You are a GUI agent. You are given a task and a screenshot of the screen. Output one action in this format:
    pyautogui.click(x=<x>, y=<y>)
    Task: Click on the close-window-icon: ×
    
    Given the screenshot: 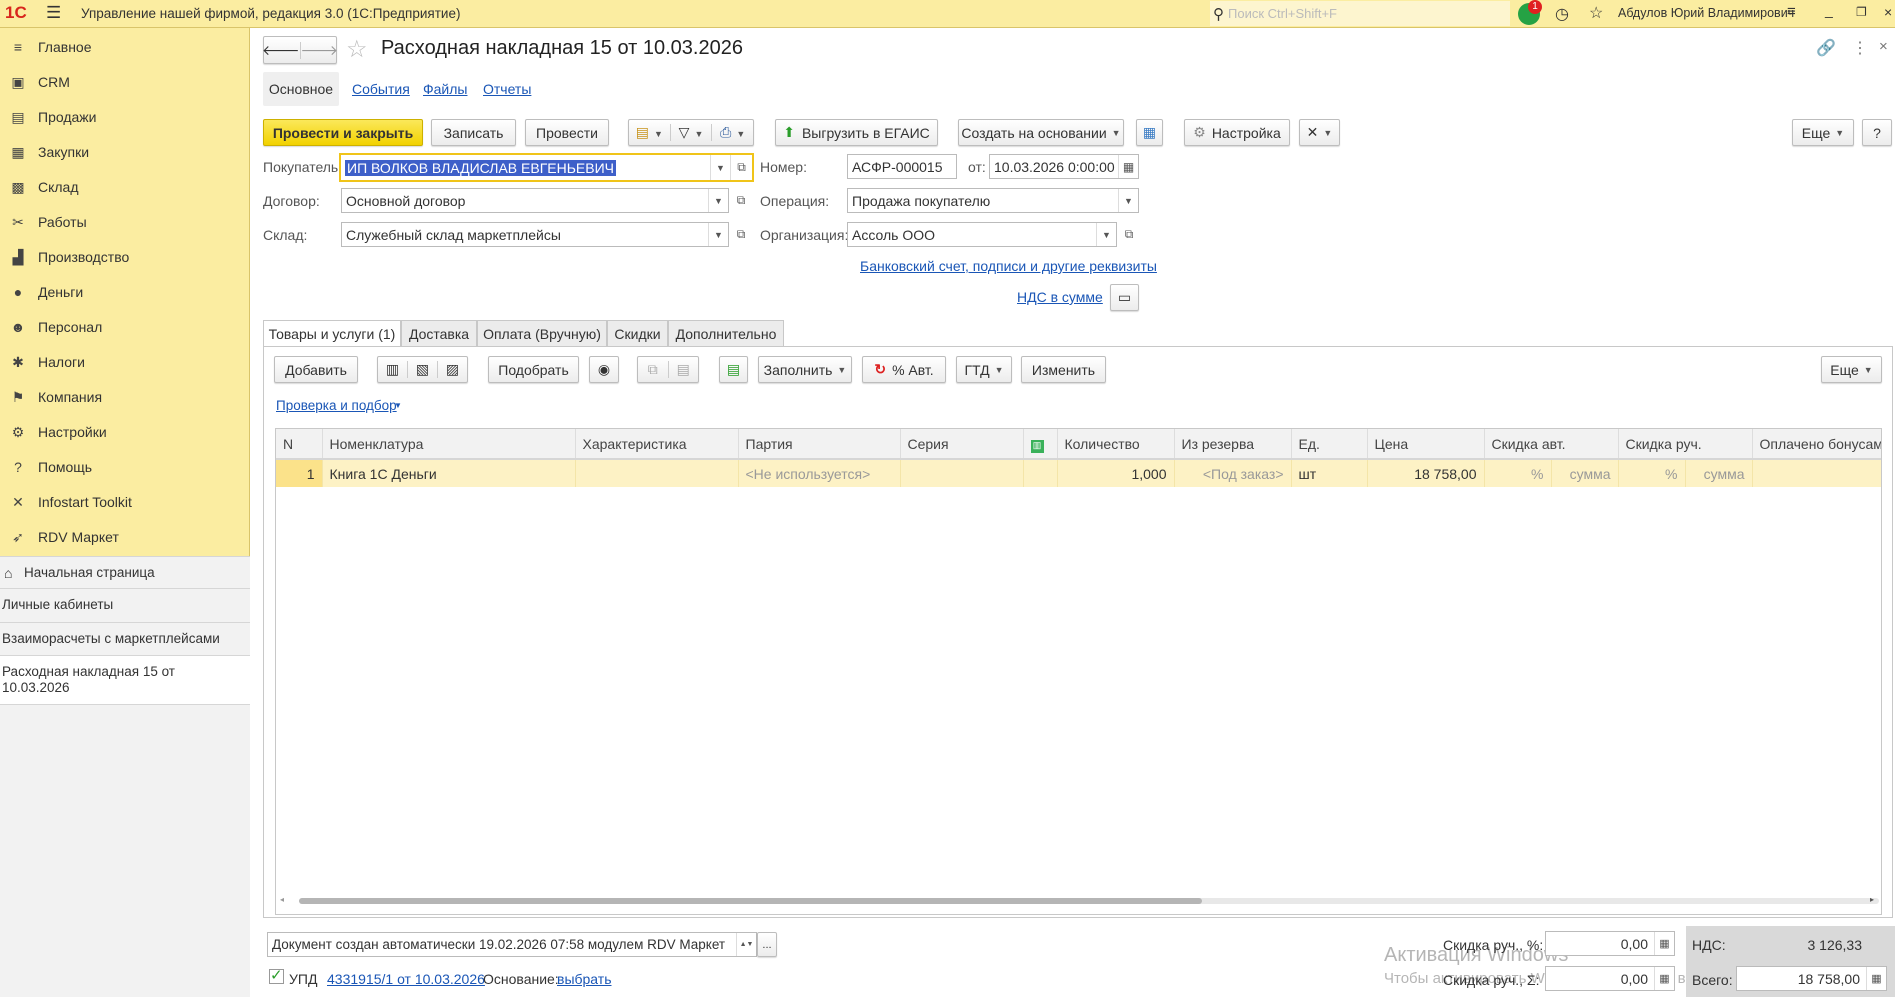 What is the action you would take?
    pyautogui.click(x=1888, y=12)
    